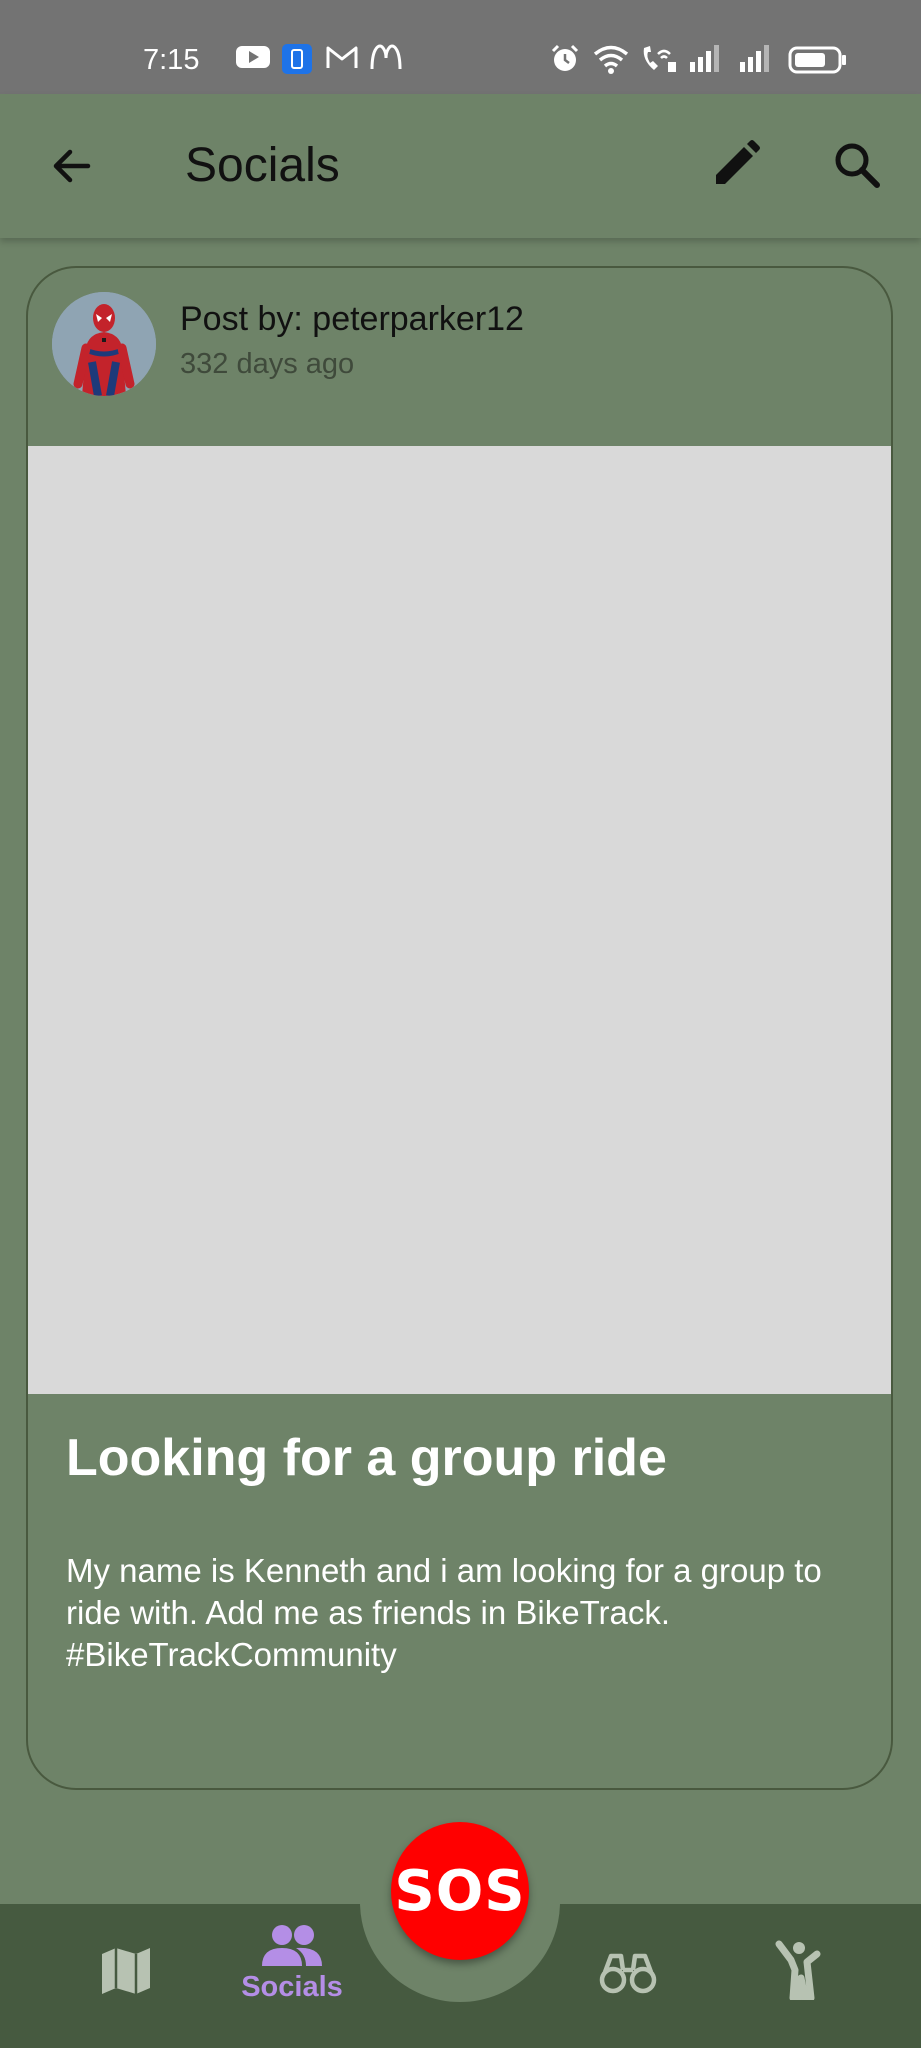 Image resolution: width=921 pixels, height=2048 pixels. I want to click on binoculars-icon, so click(628, 1973).